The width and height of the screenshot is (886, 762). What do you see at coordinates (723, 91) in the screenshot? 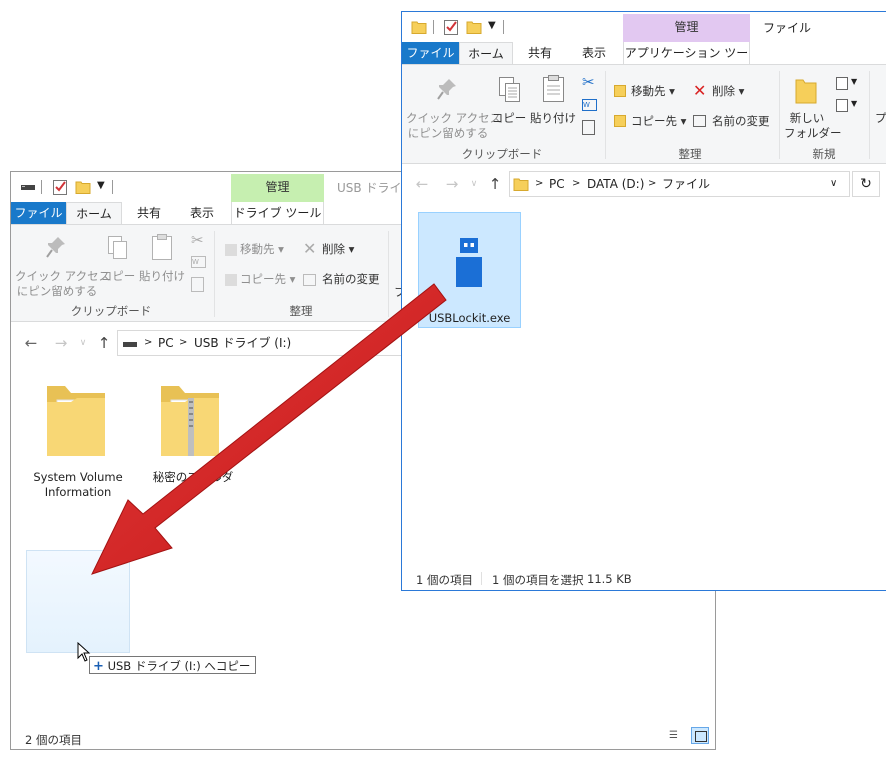
I see `delete-label: 削除` at bounding box center [723, 91].